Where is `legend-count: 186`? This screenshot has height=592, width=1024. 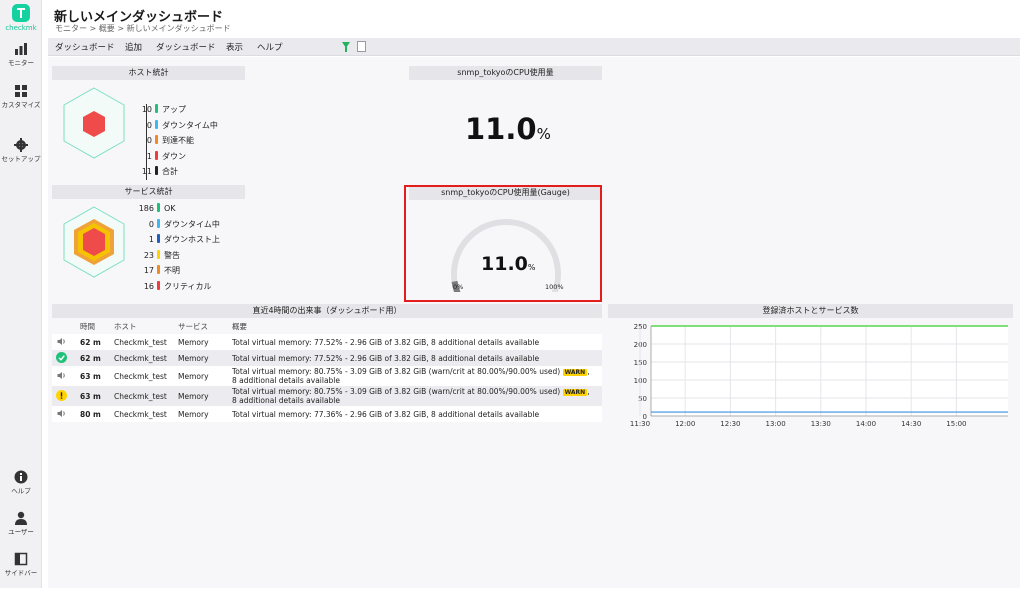 legend-count: 186 is located at coordinates (146, 208).